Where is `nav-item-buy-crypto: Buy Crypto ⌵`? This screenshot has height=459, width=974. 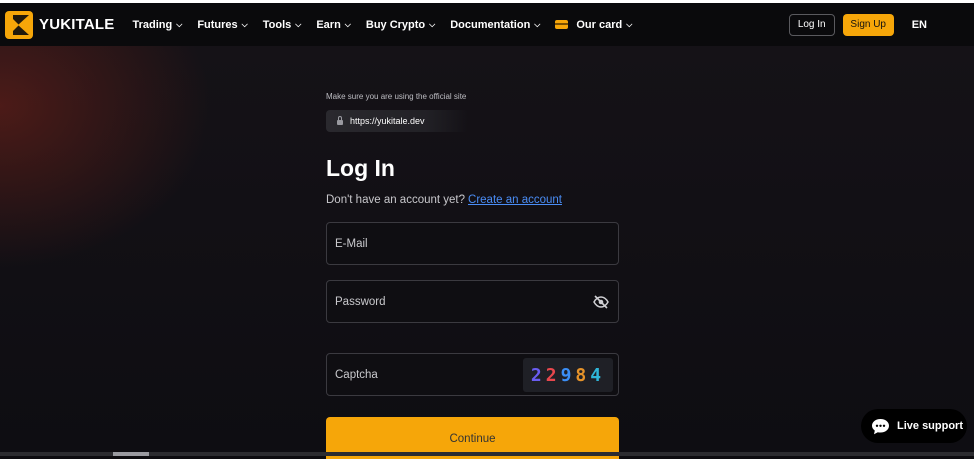
nav-item-buy-crypto: Buy Crypto ⌵ is located at coordinates (400, 25).